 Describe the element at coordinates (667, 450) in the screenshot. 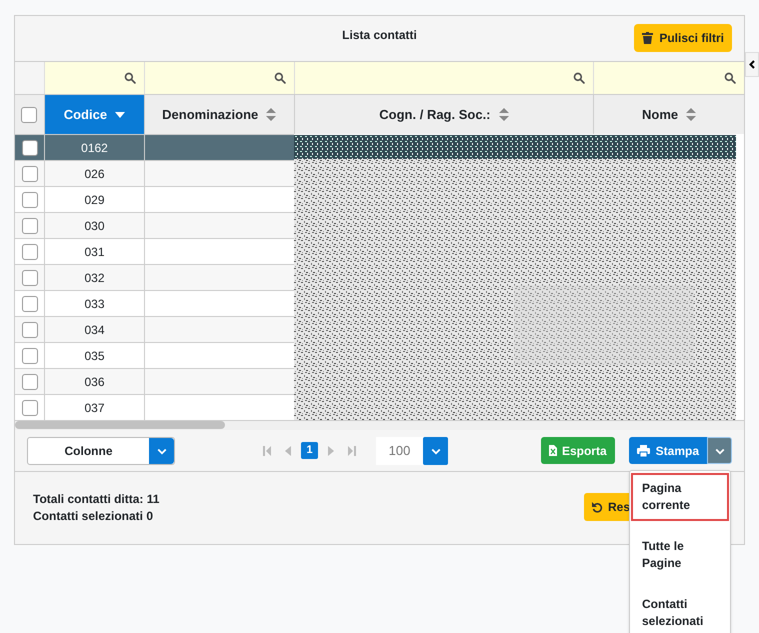

I see `print-button: Stampa` at that location.